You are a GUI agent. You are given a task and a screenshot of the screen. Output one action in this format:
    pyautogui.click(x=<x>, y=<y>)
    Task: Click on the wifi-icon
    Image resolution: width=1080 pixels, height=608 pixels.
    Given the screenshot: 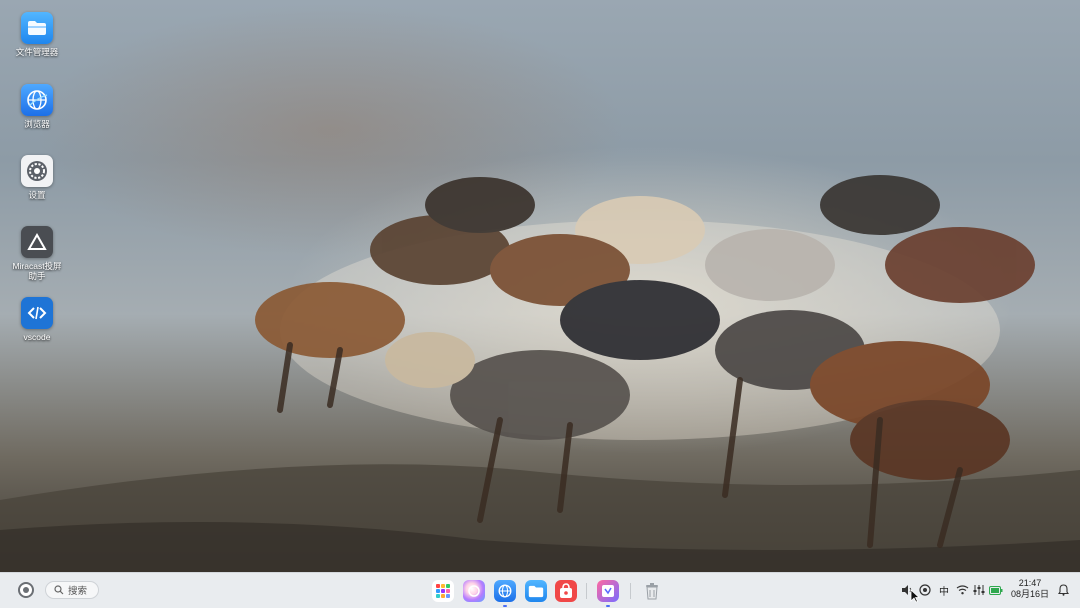 What is the action you would take?
    pyautogui.click(x=962, y=590)
    